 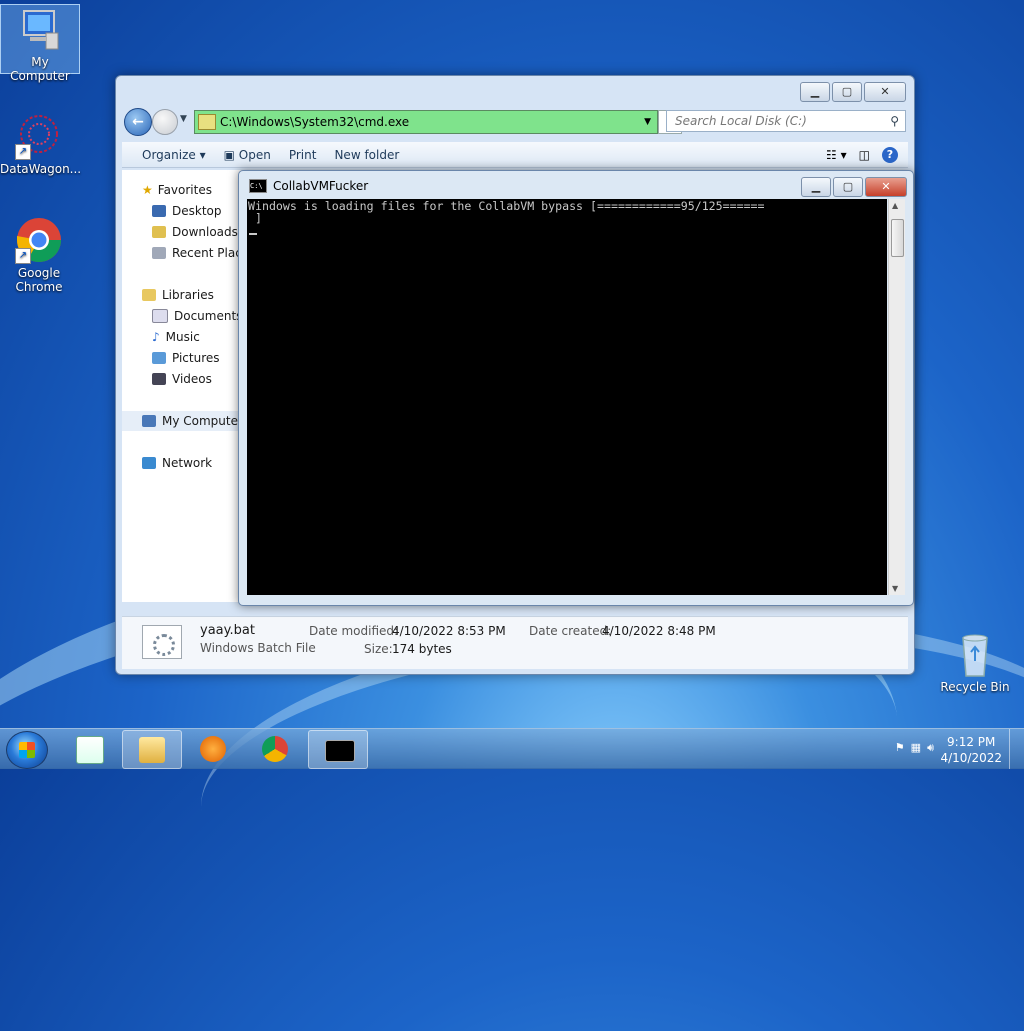 What do you see at coordinates (193, 190) in the screenshot?
I see `nav-favorites: ★ Favorites` at bounding box center [193, 190].